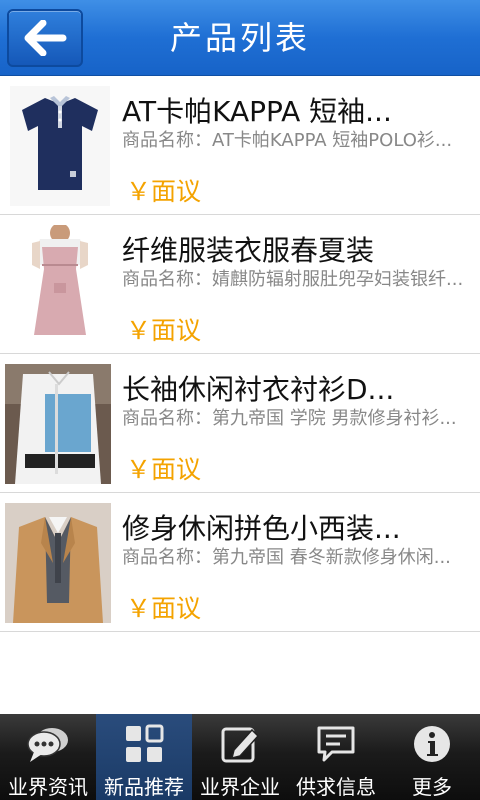  I want to click on bottom-tab-bar: 业界资讯 新品推荐 业界企业 供求信息 更多, so click(240, 757).